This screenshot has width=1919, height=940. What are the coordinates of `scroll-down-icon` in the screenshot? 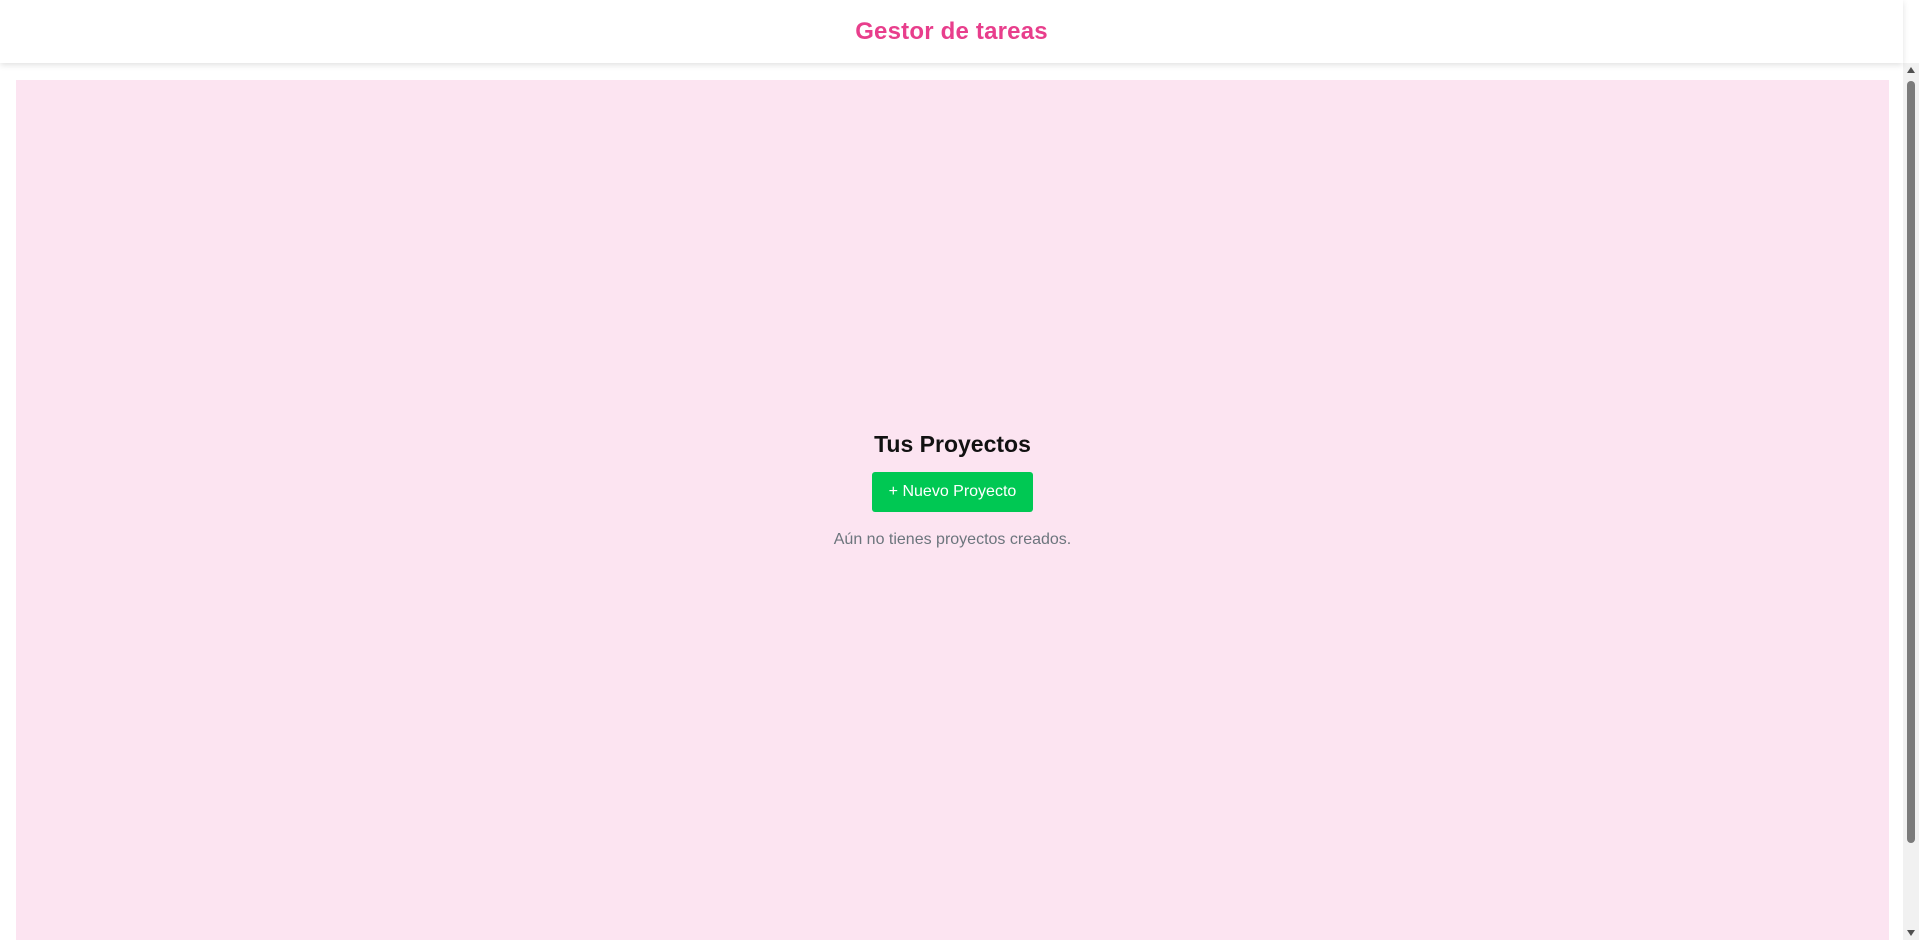 It's located at (1911, 933).